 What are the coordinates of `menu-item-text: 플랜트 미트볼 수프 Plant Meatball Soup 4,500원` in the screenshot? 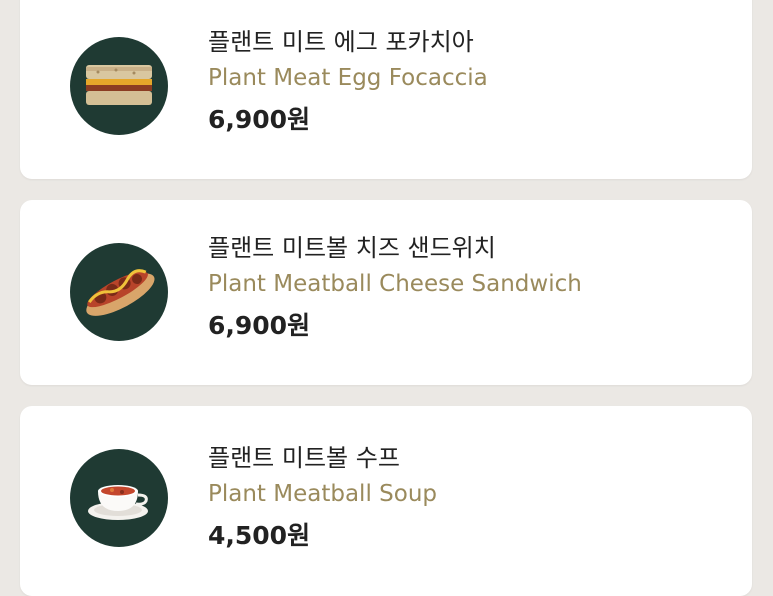 It's located at (322, 497).